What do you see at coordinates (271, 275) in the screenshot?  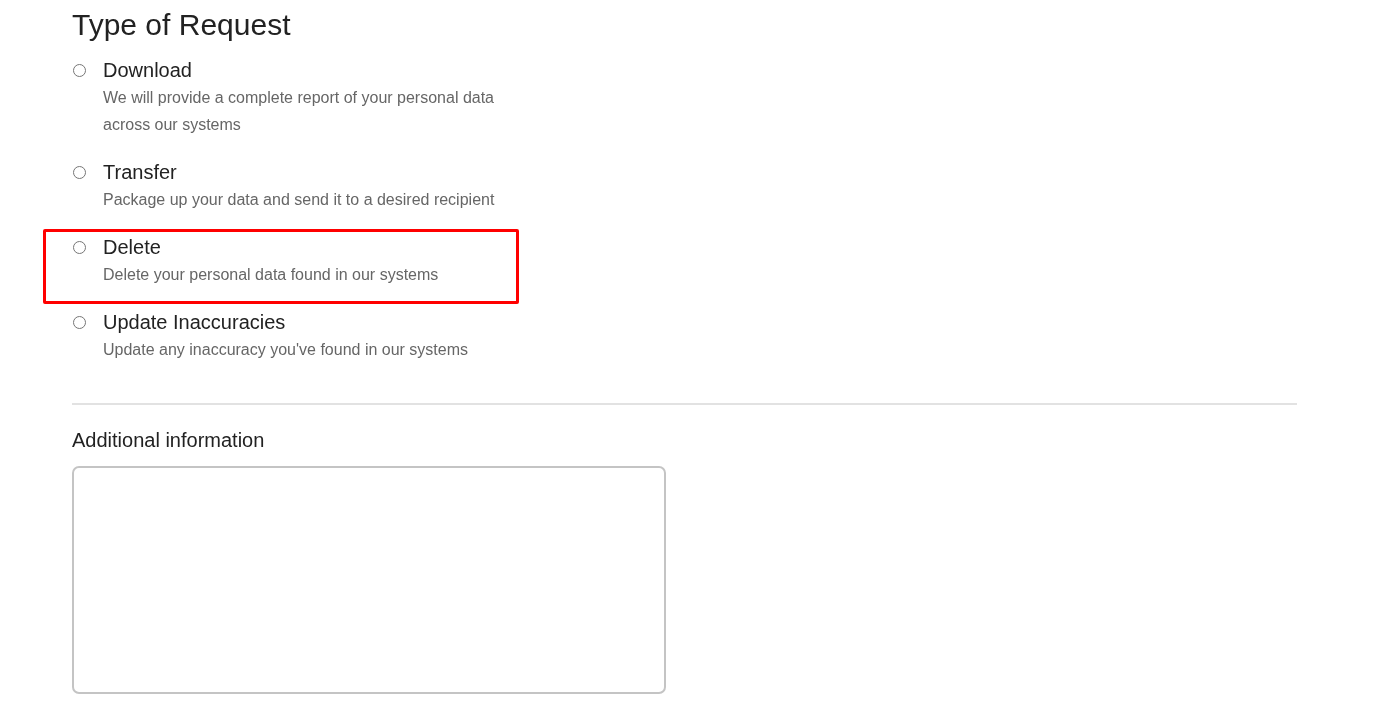 I see `option-description: Delete your personal data found in our systems` at bounding box center [271, 275].